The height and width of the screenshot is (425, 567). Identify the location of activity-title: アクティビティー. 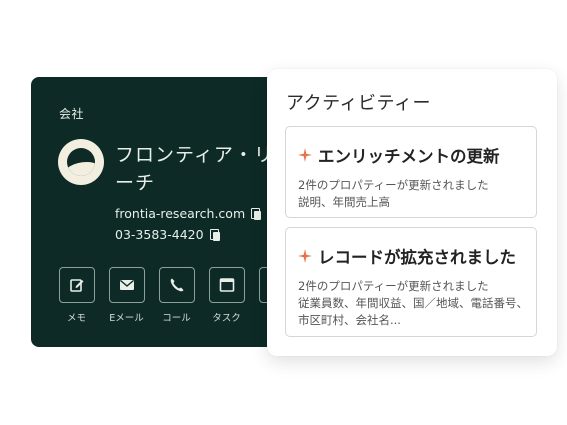
(358, 103).